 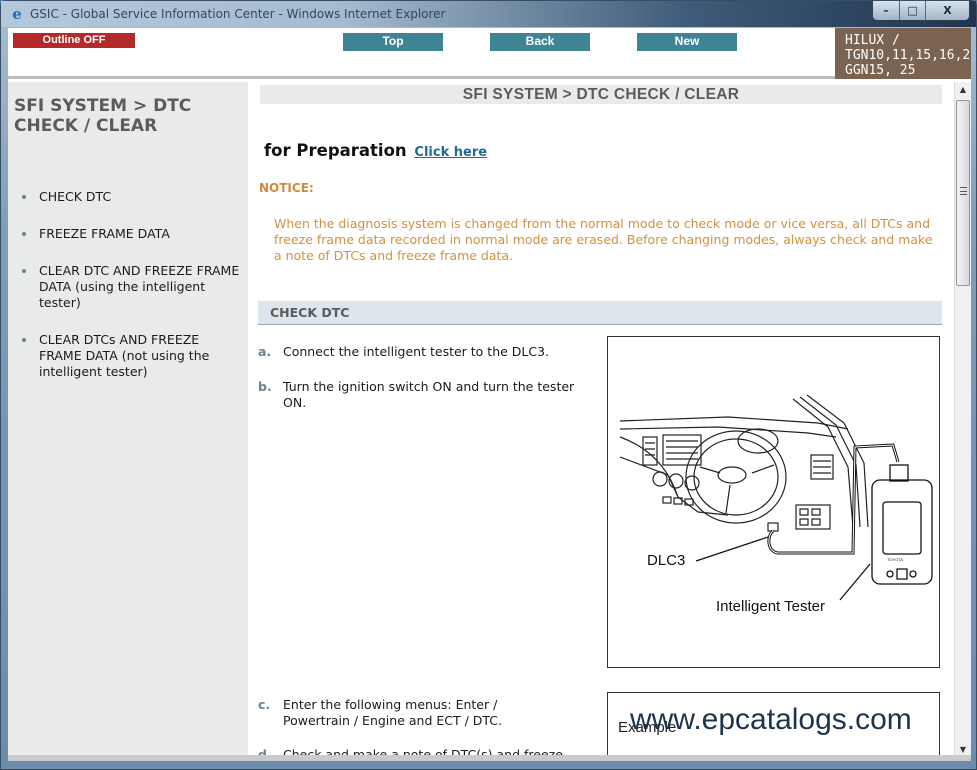 I want to click on close-button: X, so click(x=947, y=10).